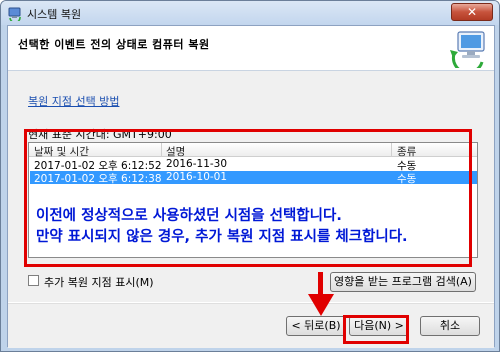 The width and height of the screenshot is (500, 352). I want to click on scan-affected-programs-button: 영향을 받는 프로그램 검색(A), so click(403, 282).